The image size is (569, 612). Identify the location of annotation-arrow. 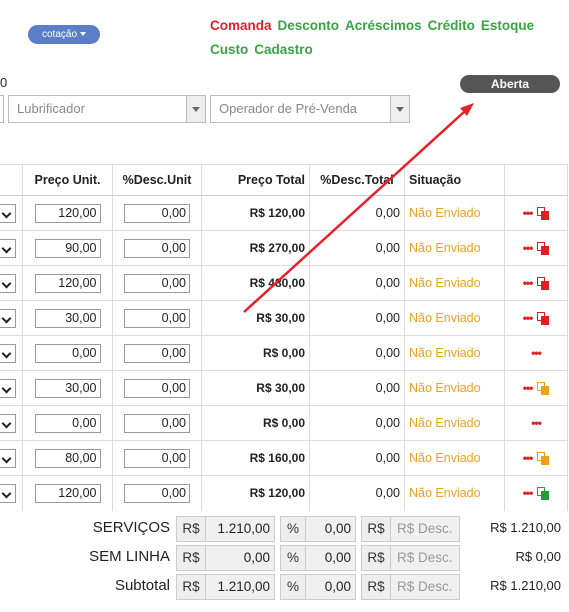
(358, 208).